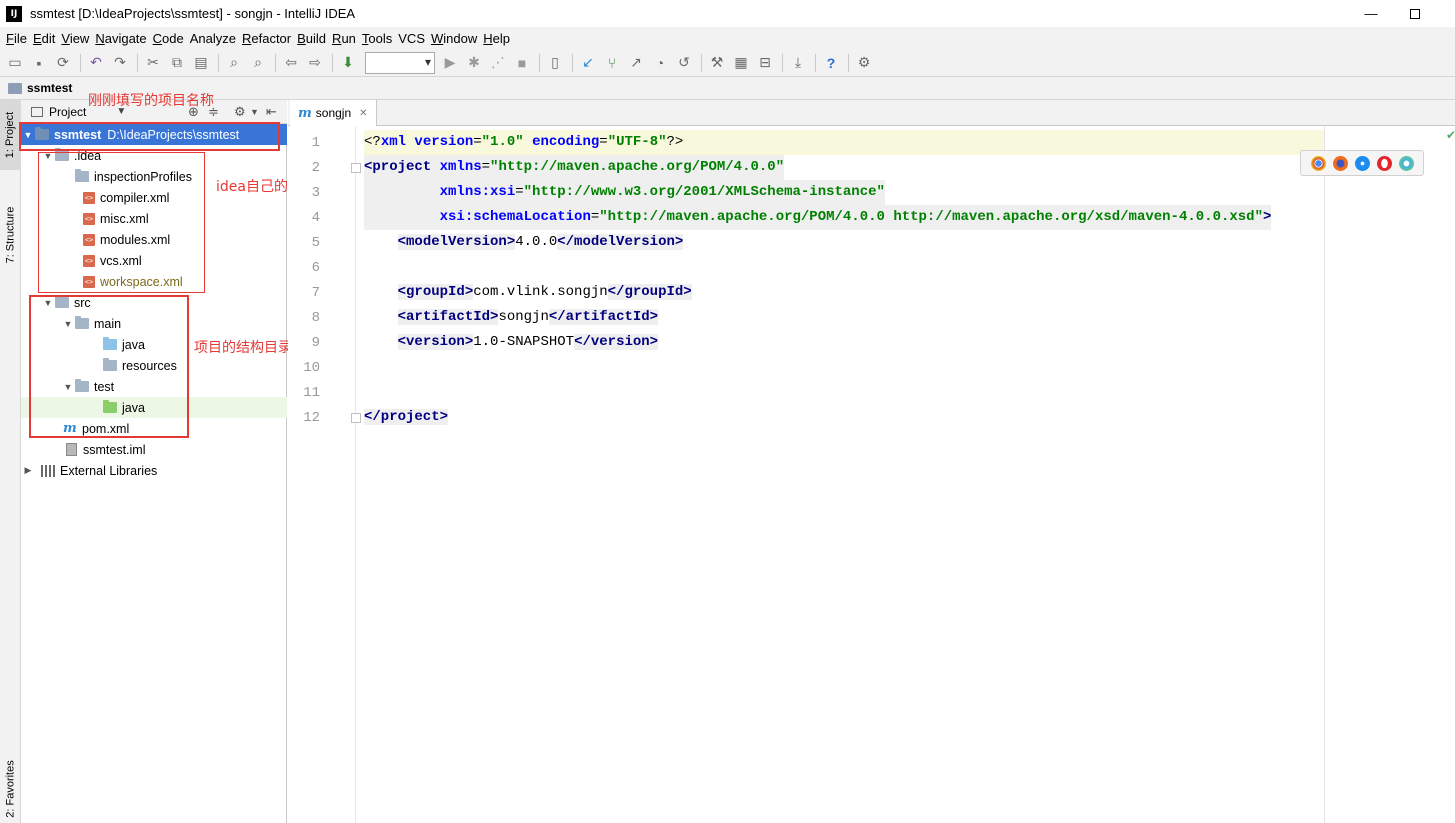  What do you see at coordinates (201, 63) in the screenshot?
I see `paste-icon: ▤` at bounding box center [201, 63].